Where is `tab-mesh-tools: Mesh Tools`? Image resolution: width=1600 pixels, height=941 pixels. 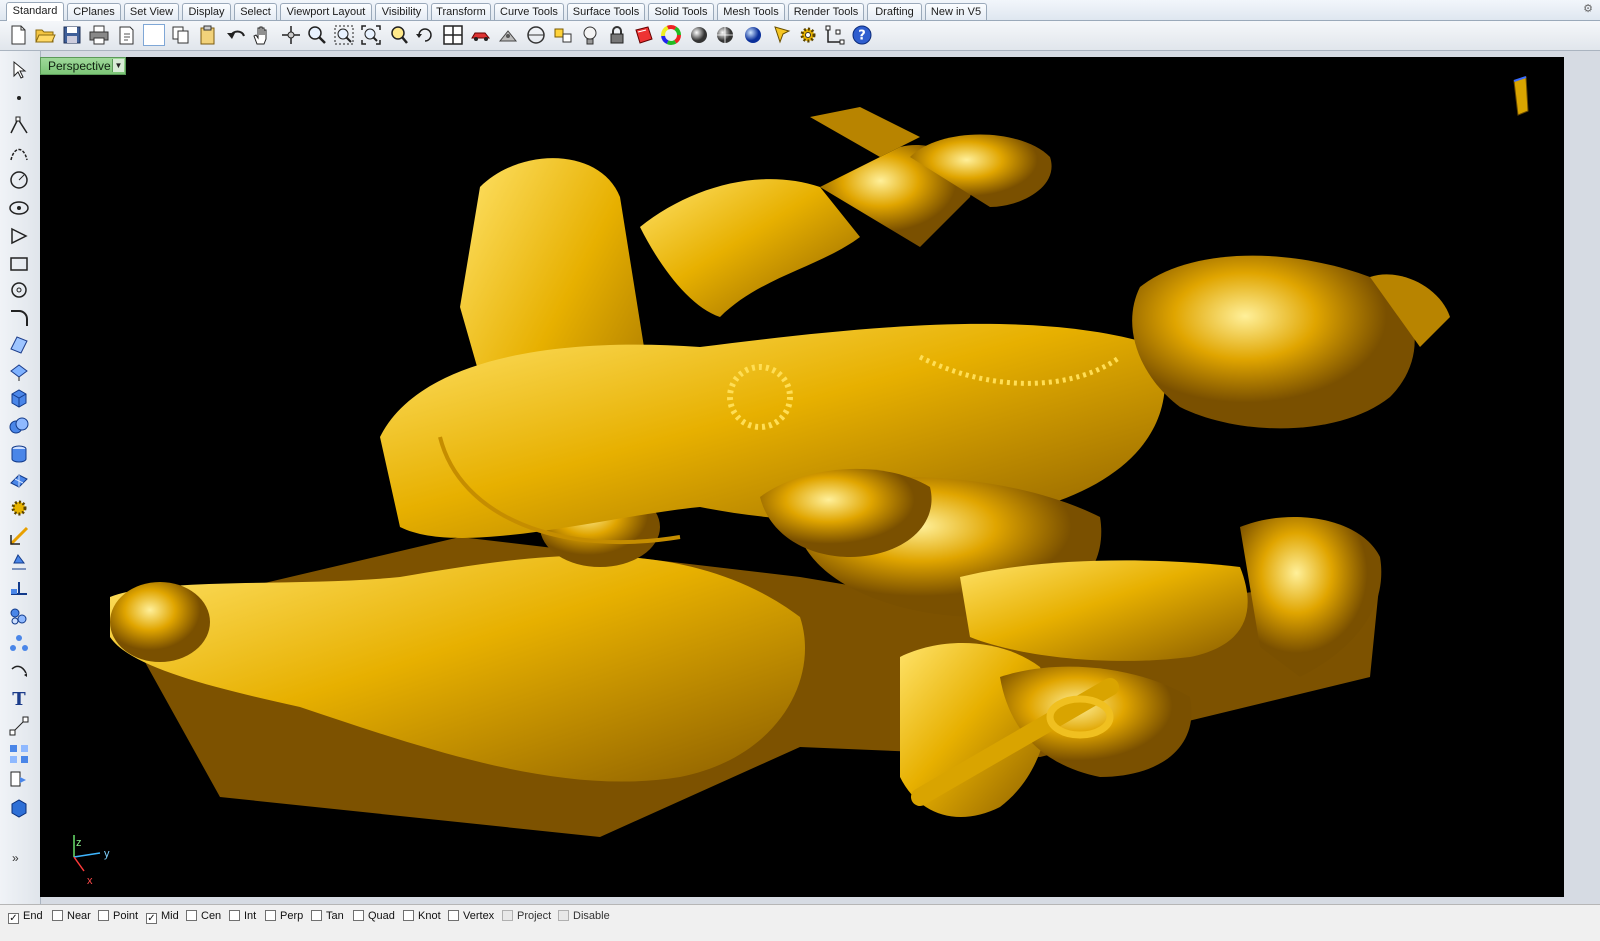
tab-mesh-tools: Mesh Tools is located at coordinates (751, 11).